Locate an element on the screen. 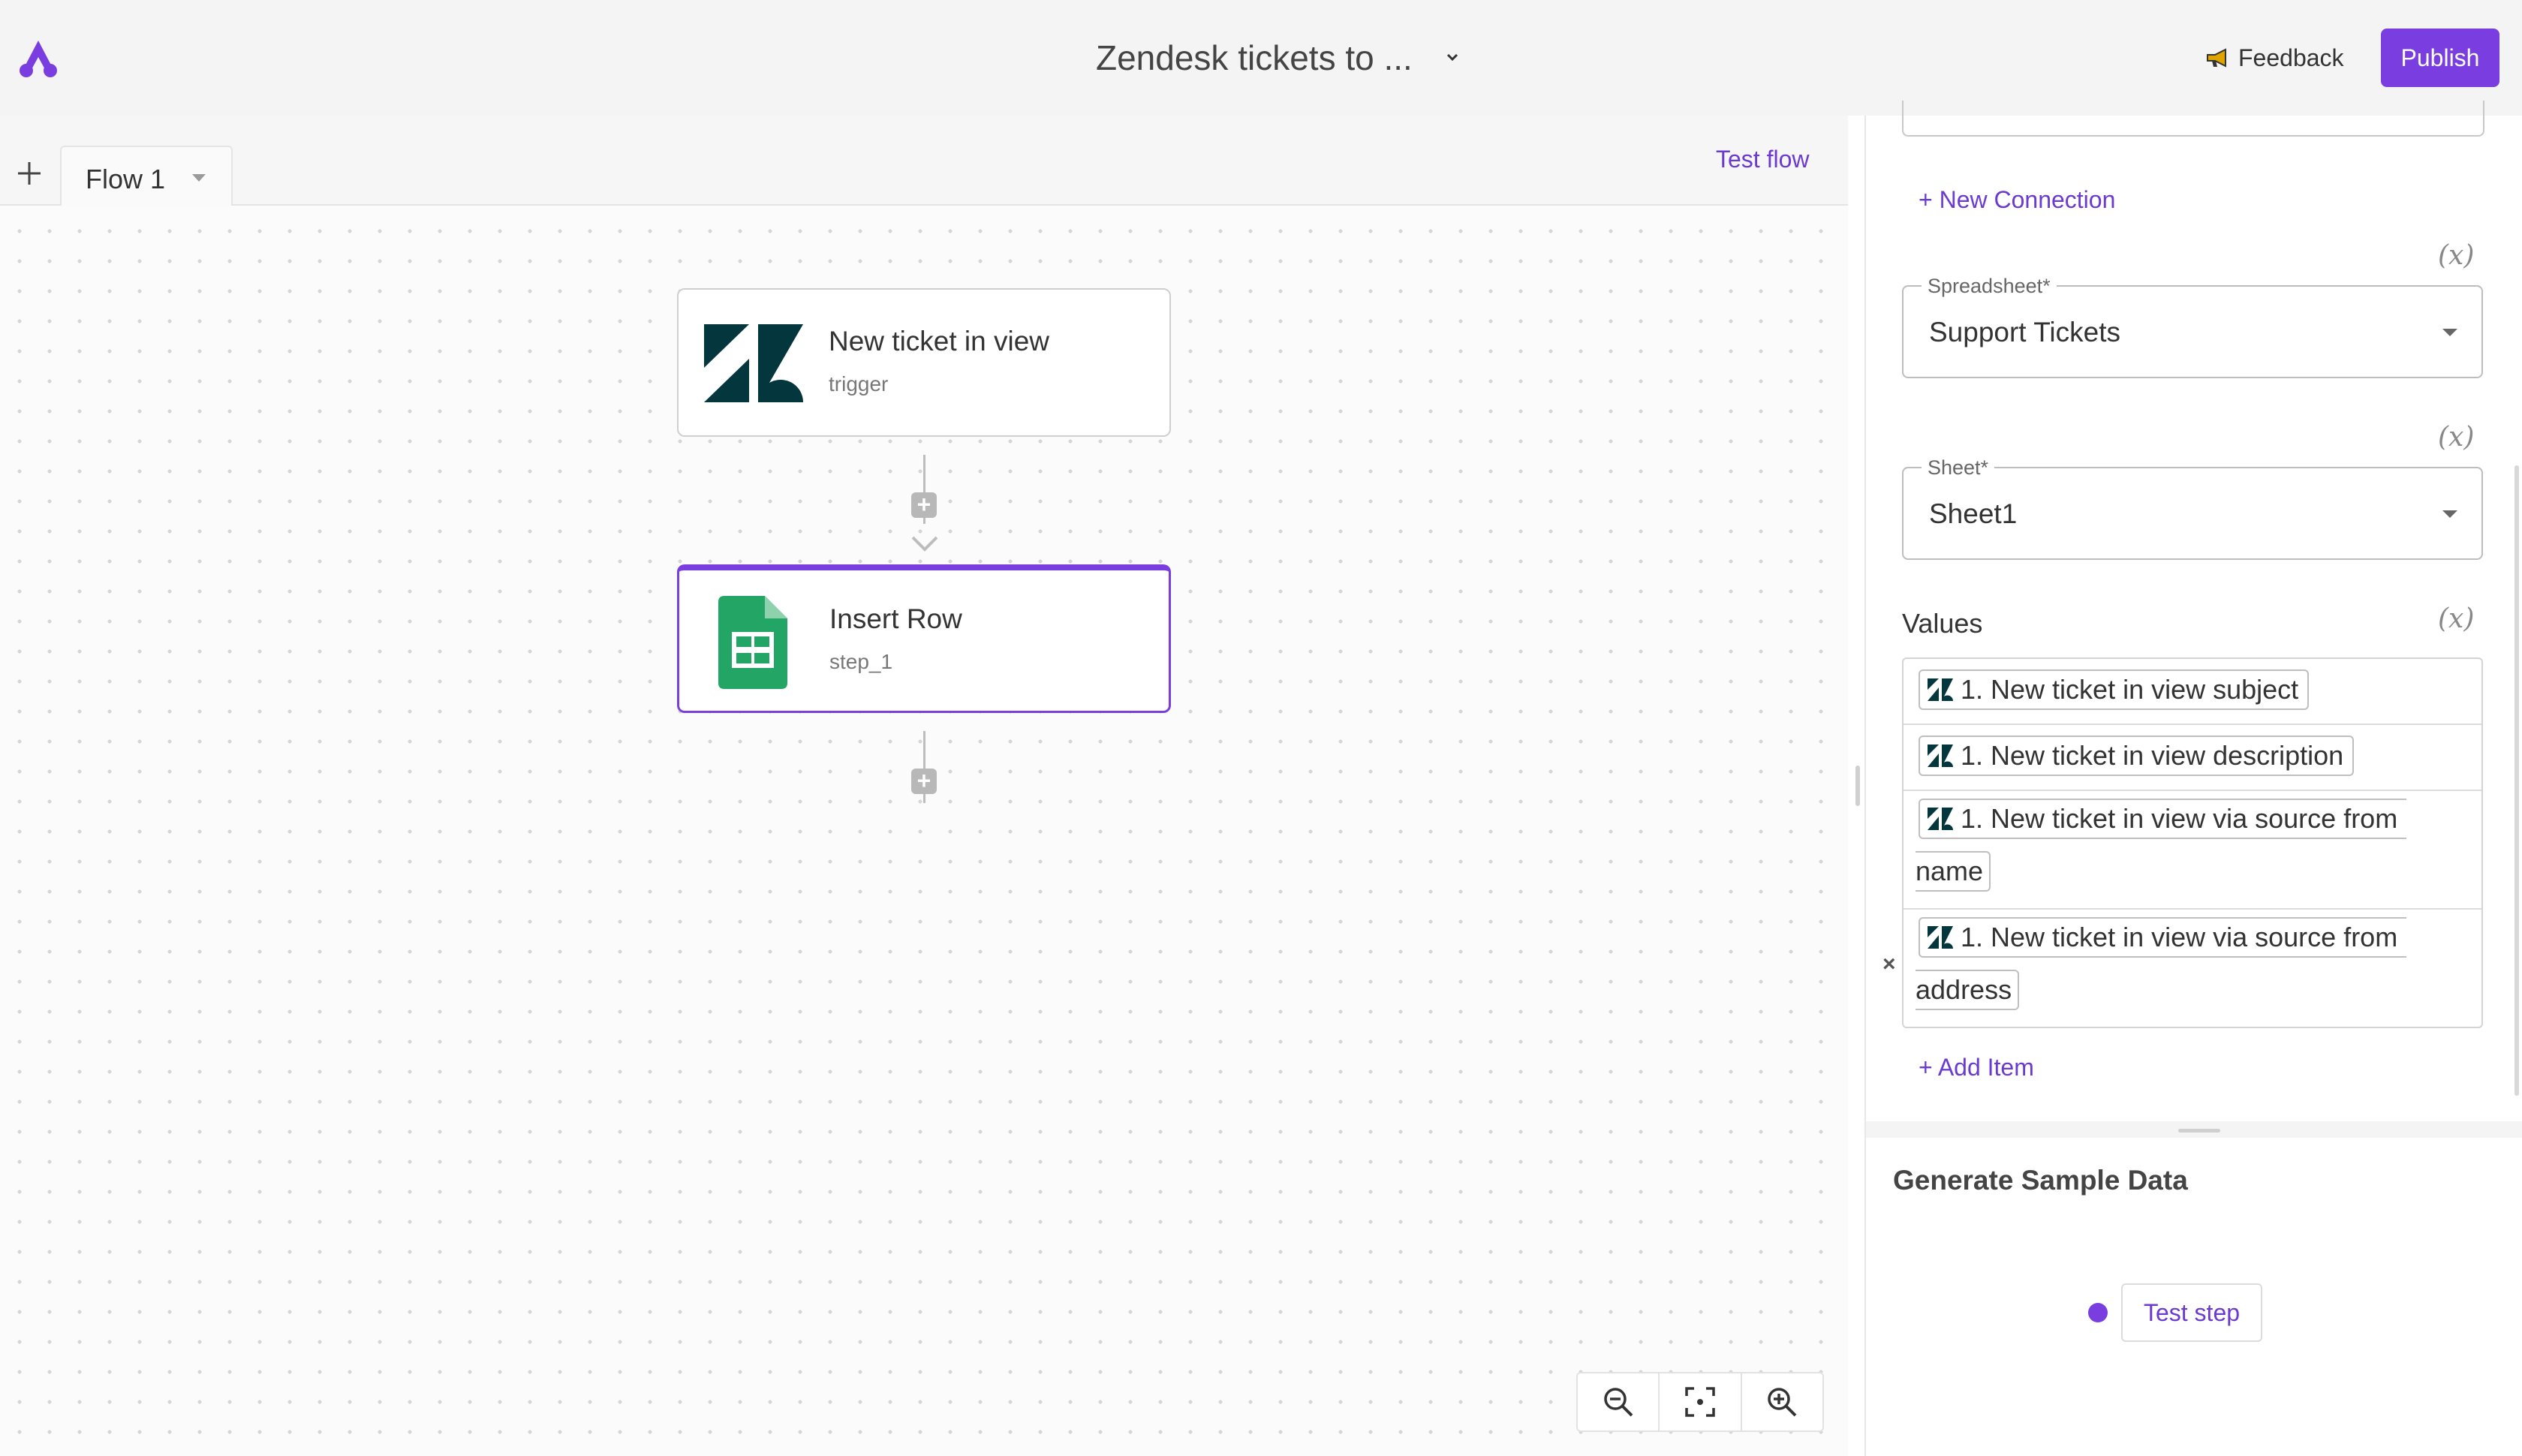 The height and width of the screenshot is (1456, 2522). zoom-in-icon is located at coordinates (1782, 1402).